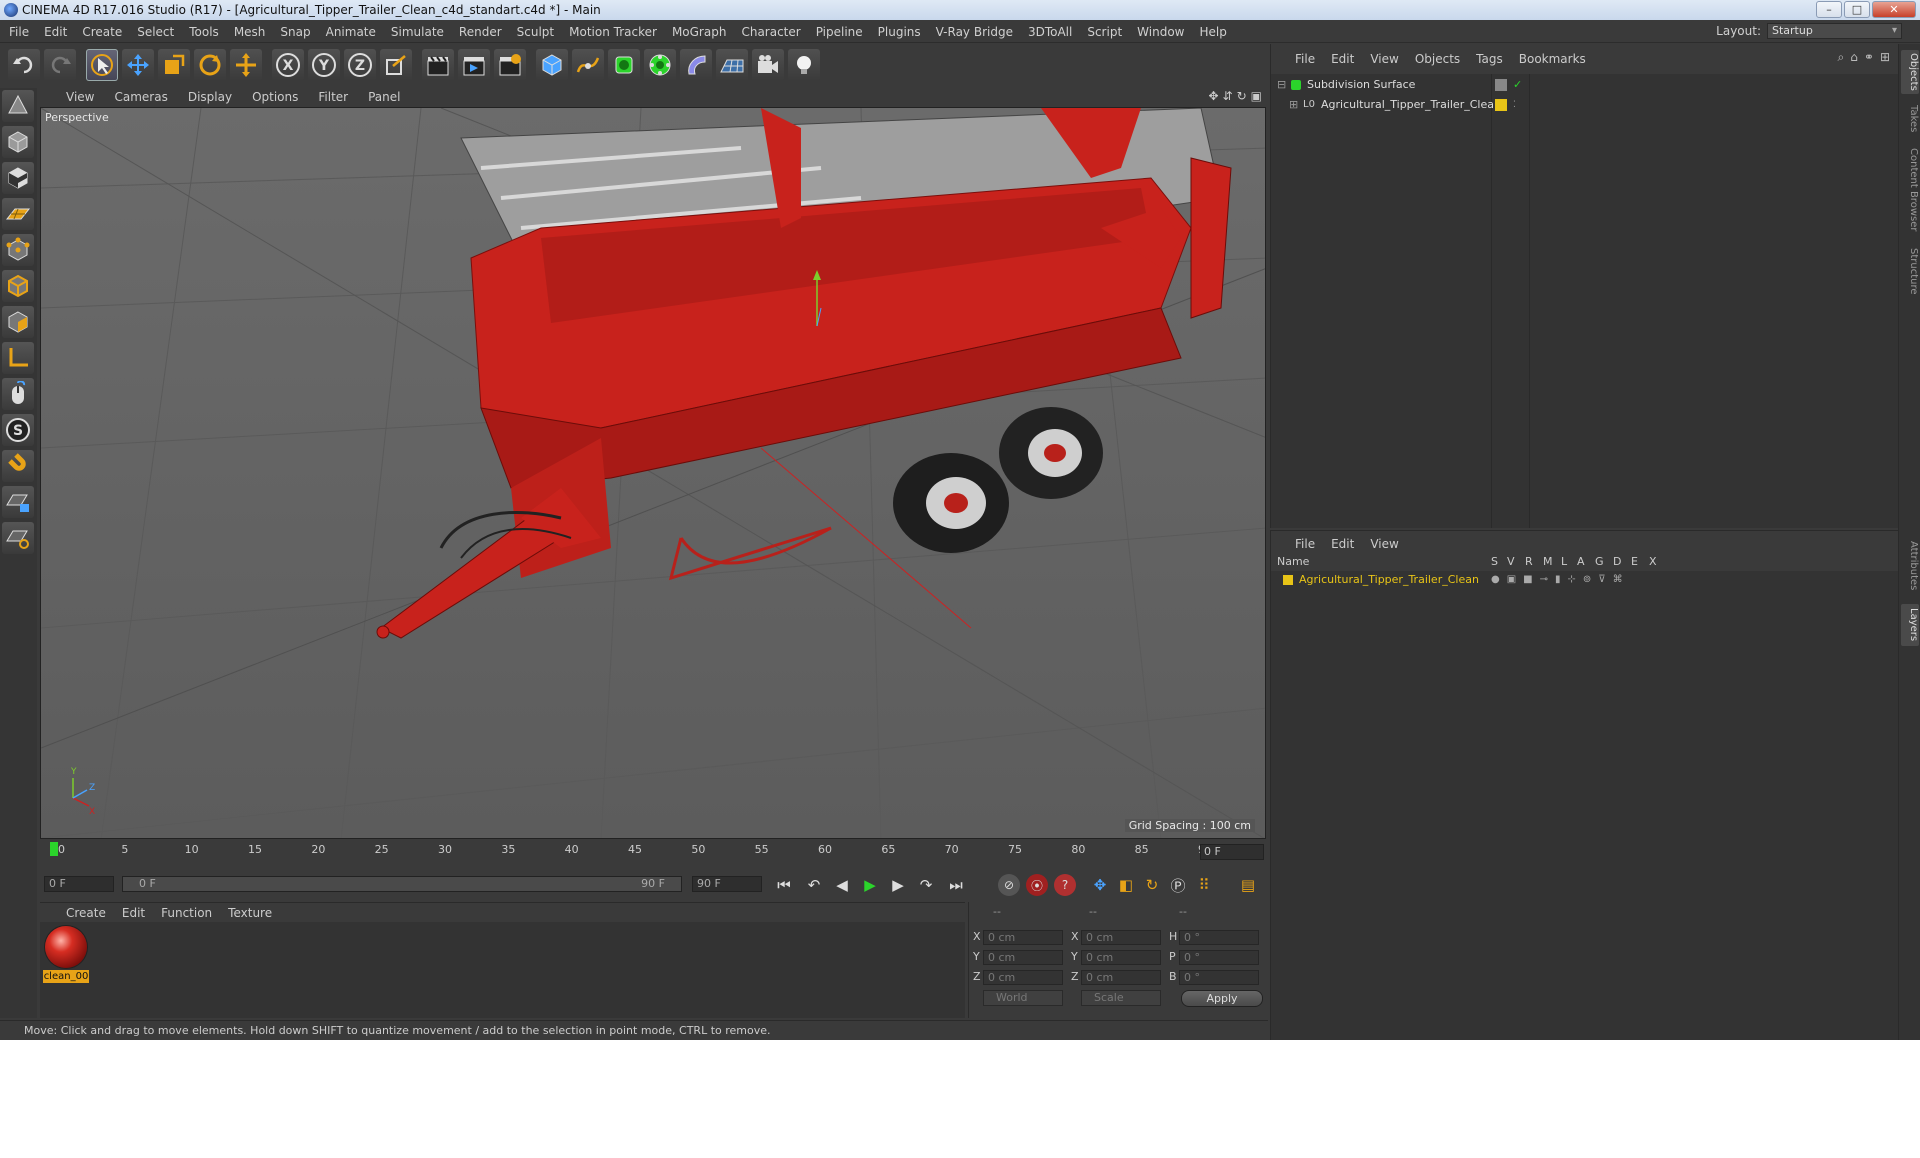  I want to click on size-mode-select: Scale, so click(1121, 998).